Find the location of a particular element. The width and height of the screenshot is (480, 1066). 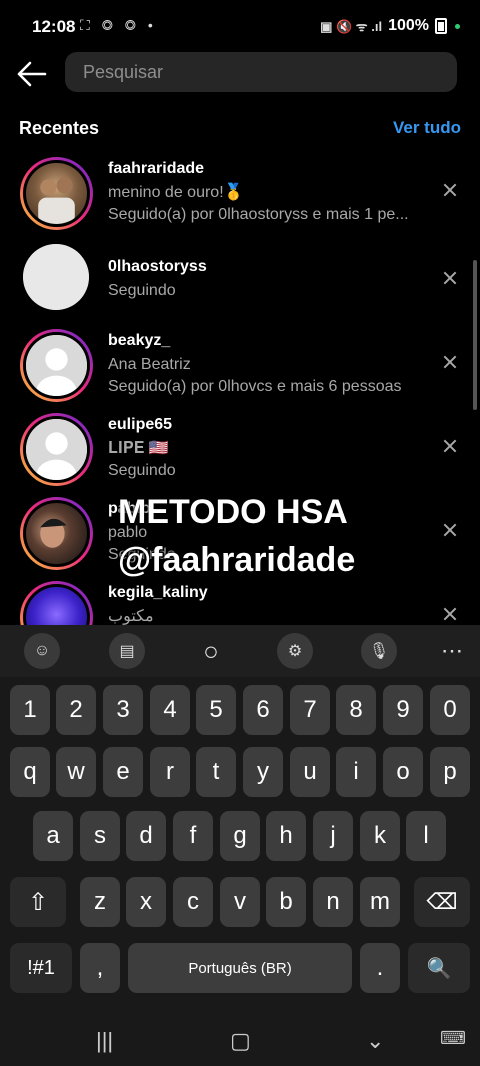

microphone-icon: 🎙 is located at coordinates (379, 651).